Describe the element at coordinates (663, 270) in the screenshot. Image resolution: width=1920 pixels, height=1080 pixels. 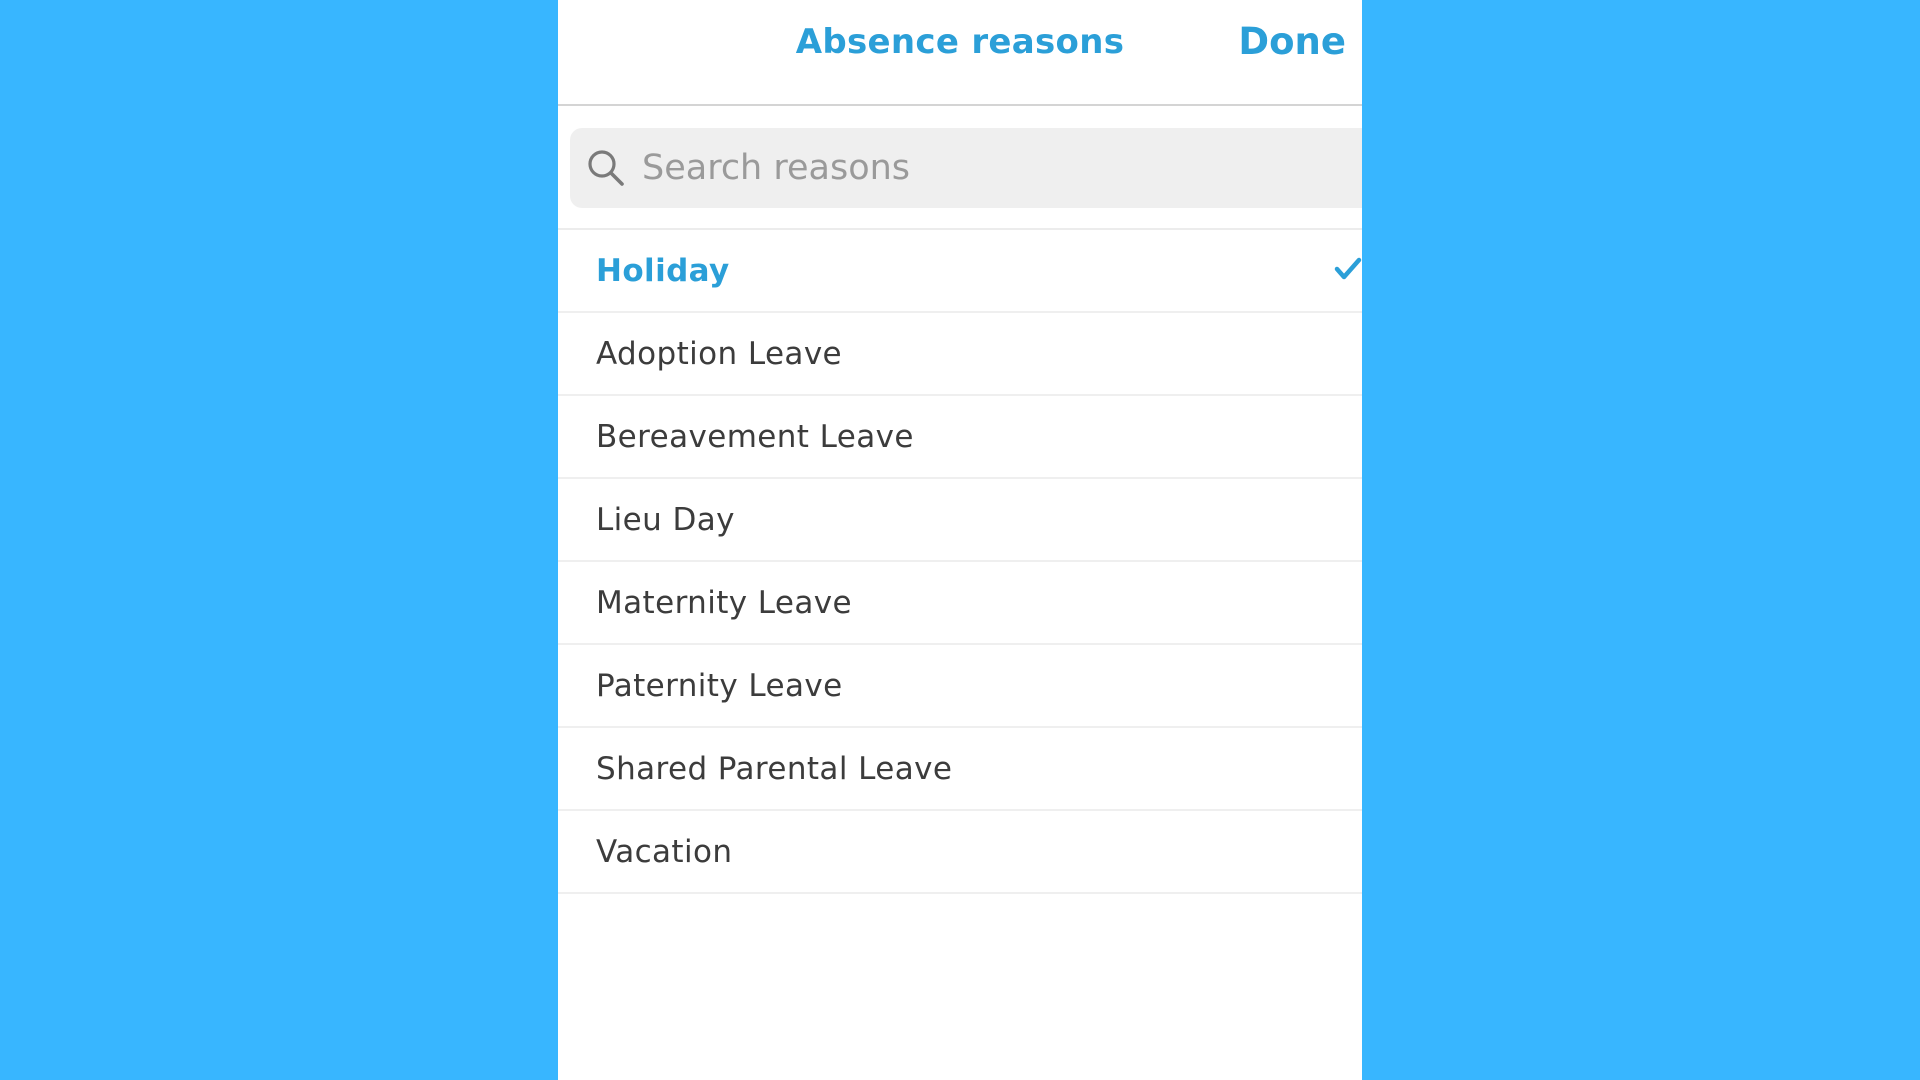
I see `list-item-label: Holiday` at that location.